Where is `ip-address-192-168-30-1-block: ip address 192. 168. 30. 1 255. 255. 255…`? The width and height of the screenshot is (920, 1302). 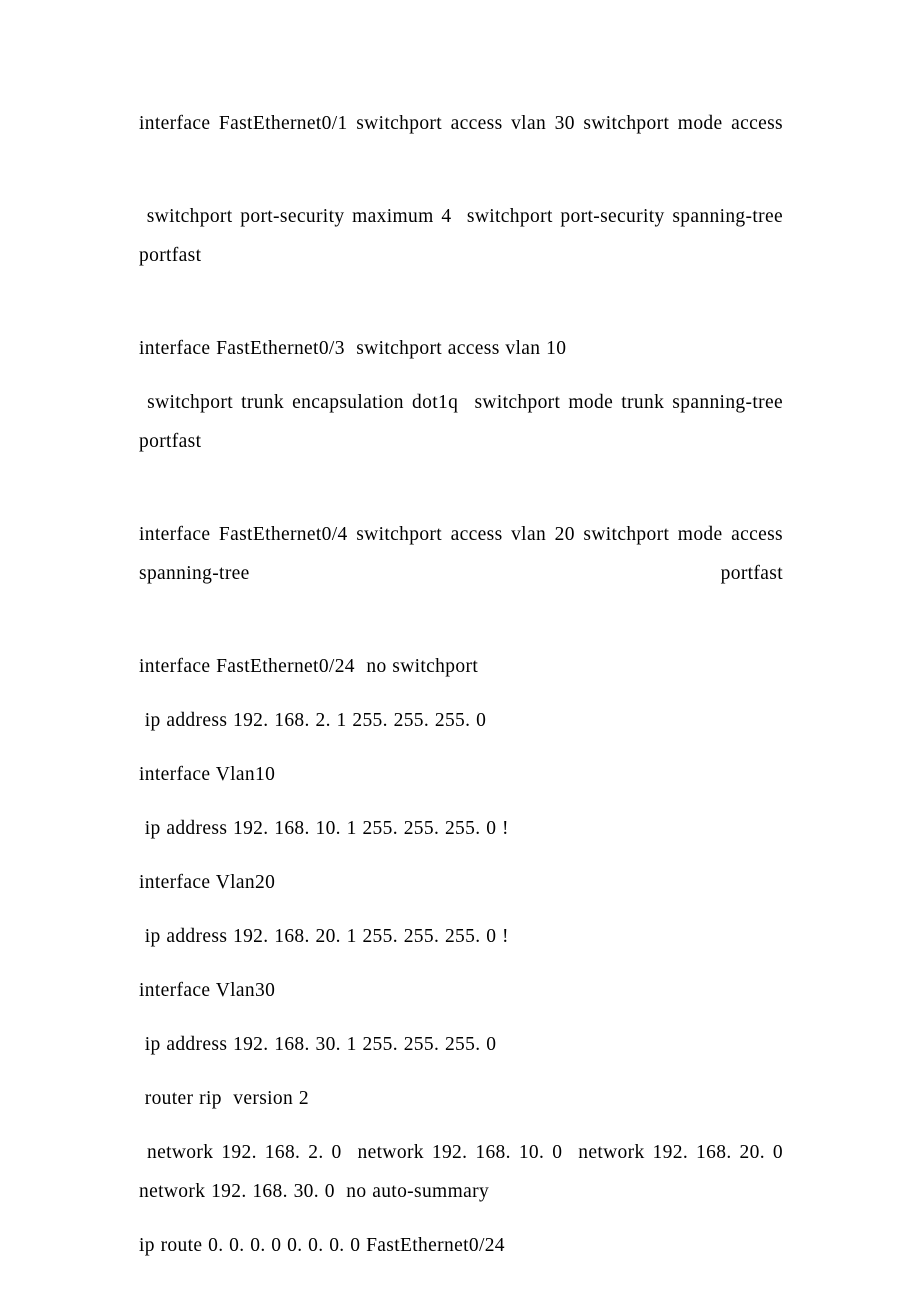
ip-address-192-168-30-1-block: ip address 192. 168. 30. 1 255. 255. 255… is located at coordinates (318, 1044).